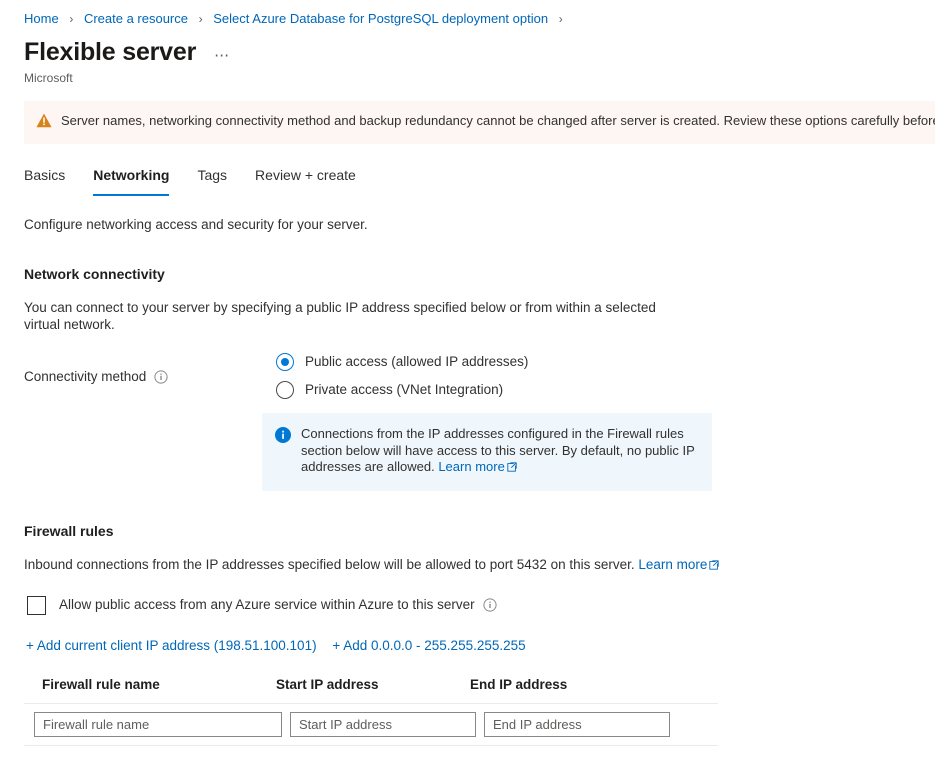 This screenshot has height=766, width=947. I want to click on connectivity-method-label: Connectivity method, so click(85, 376).